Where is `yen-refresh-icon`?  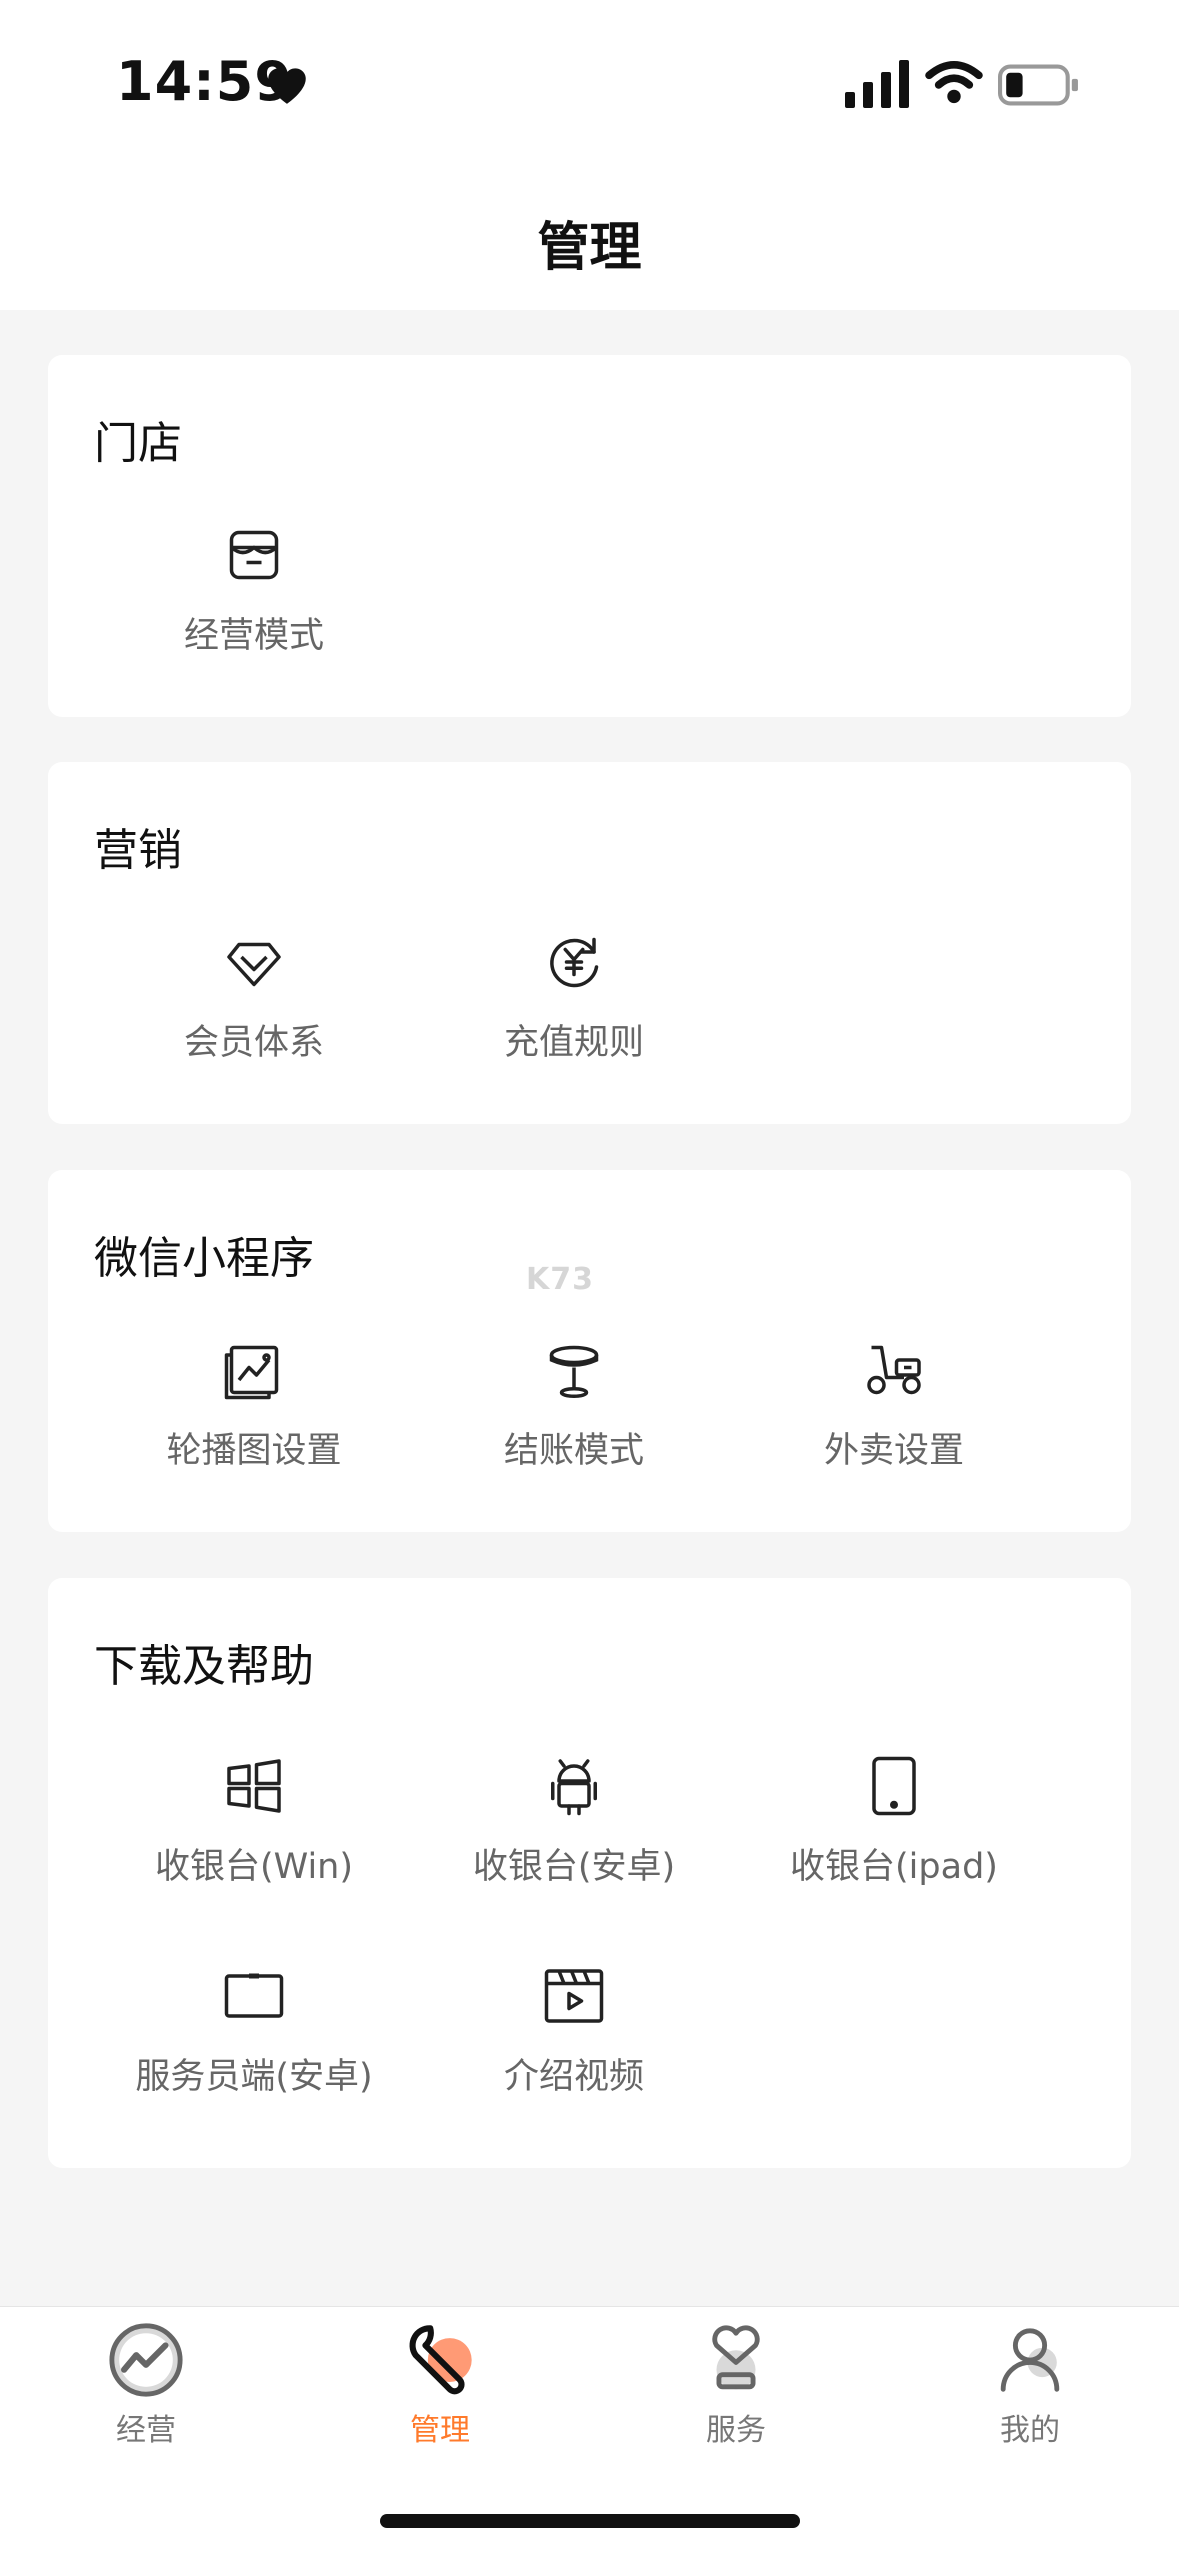
yen-refresh-icon is located at coordinates (574, 962).